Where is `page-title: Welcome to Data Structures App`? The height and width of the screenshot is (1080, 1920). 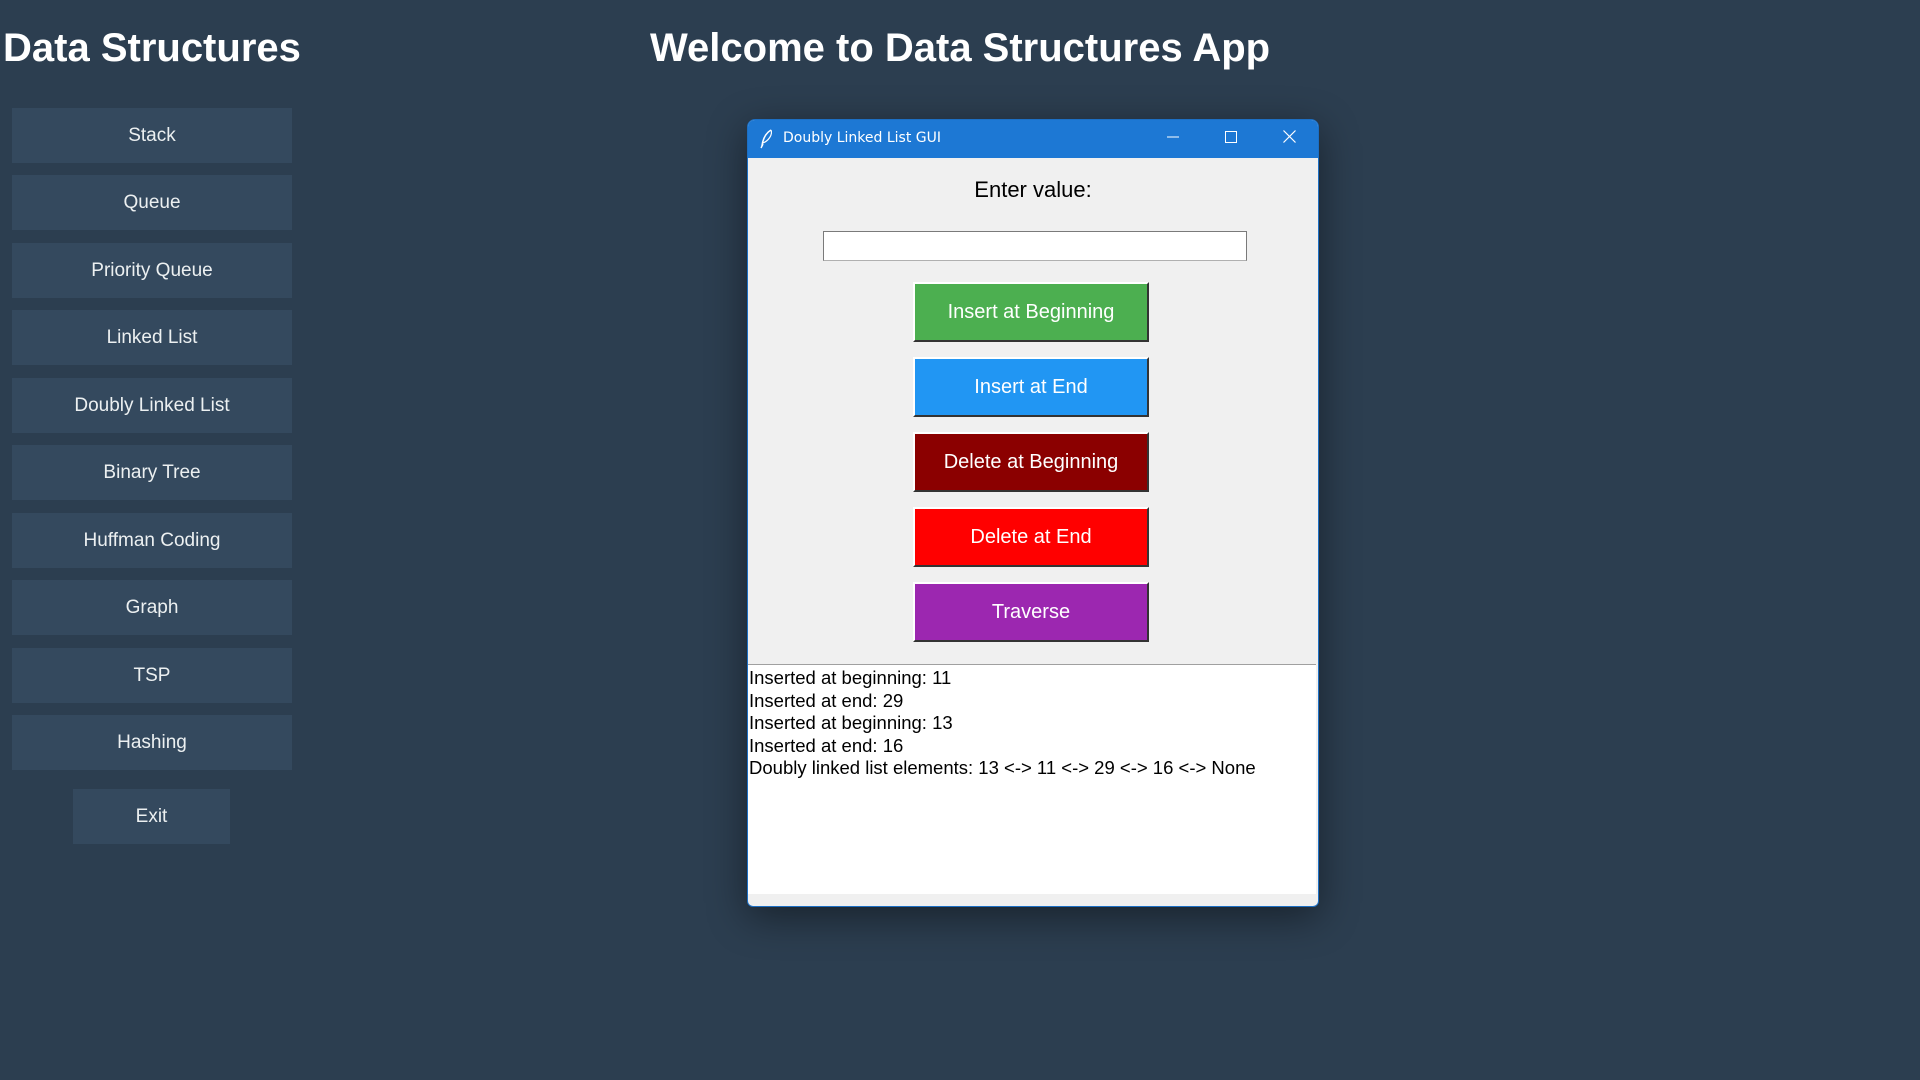
page-title: Welcome to Data Structures App is located at coordinates (960, 48).